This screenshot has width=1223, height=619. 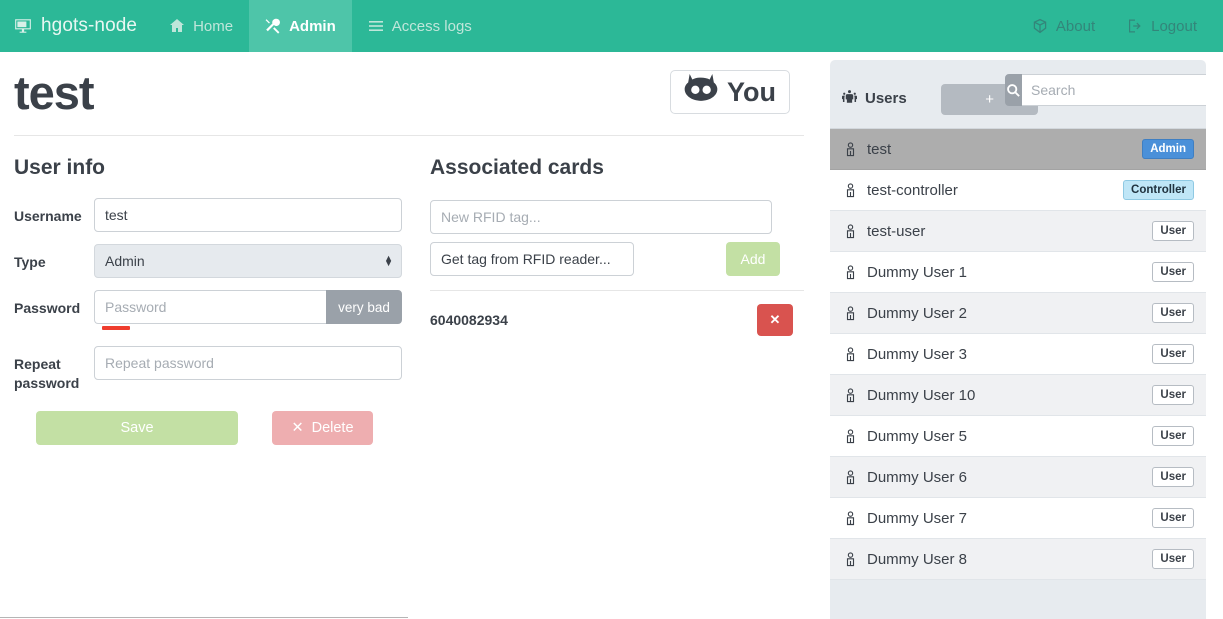 I want to click on repeat-password-row: Repeat password, so click(x=214, y=369).